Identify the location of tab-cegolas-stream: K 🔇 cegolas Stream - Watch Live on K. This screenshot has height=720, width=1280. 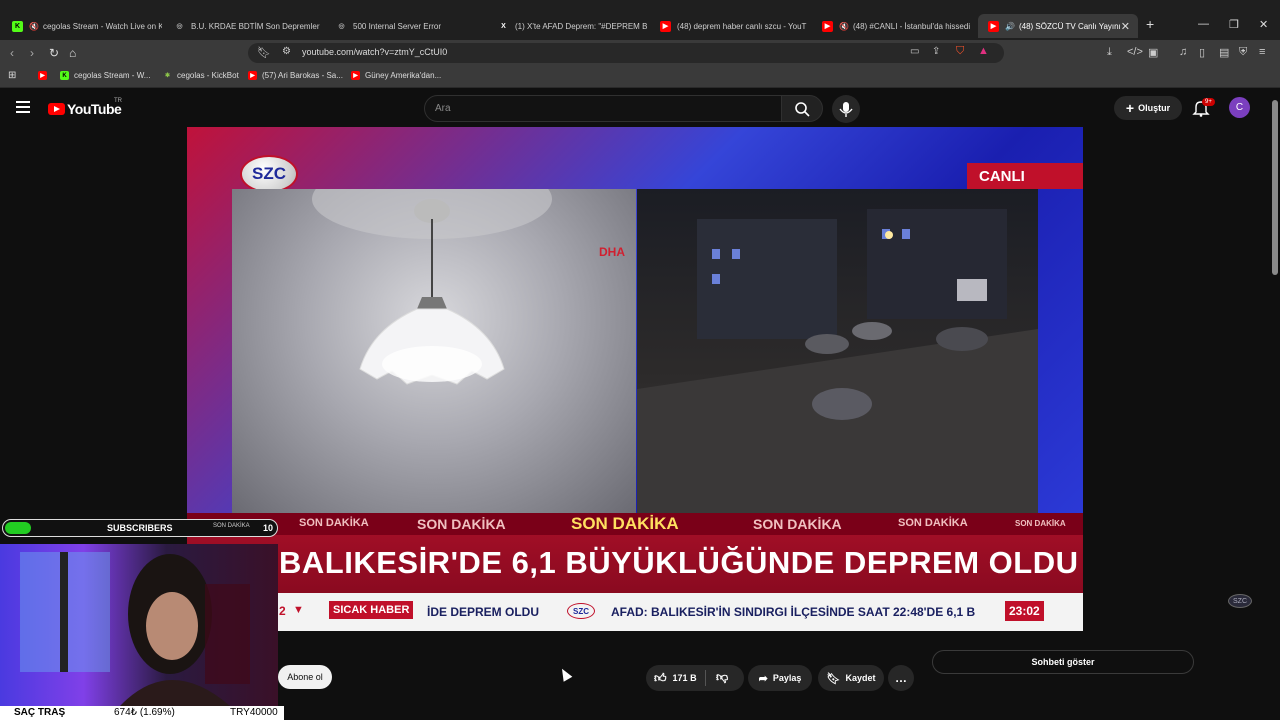
(82, 26).